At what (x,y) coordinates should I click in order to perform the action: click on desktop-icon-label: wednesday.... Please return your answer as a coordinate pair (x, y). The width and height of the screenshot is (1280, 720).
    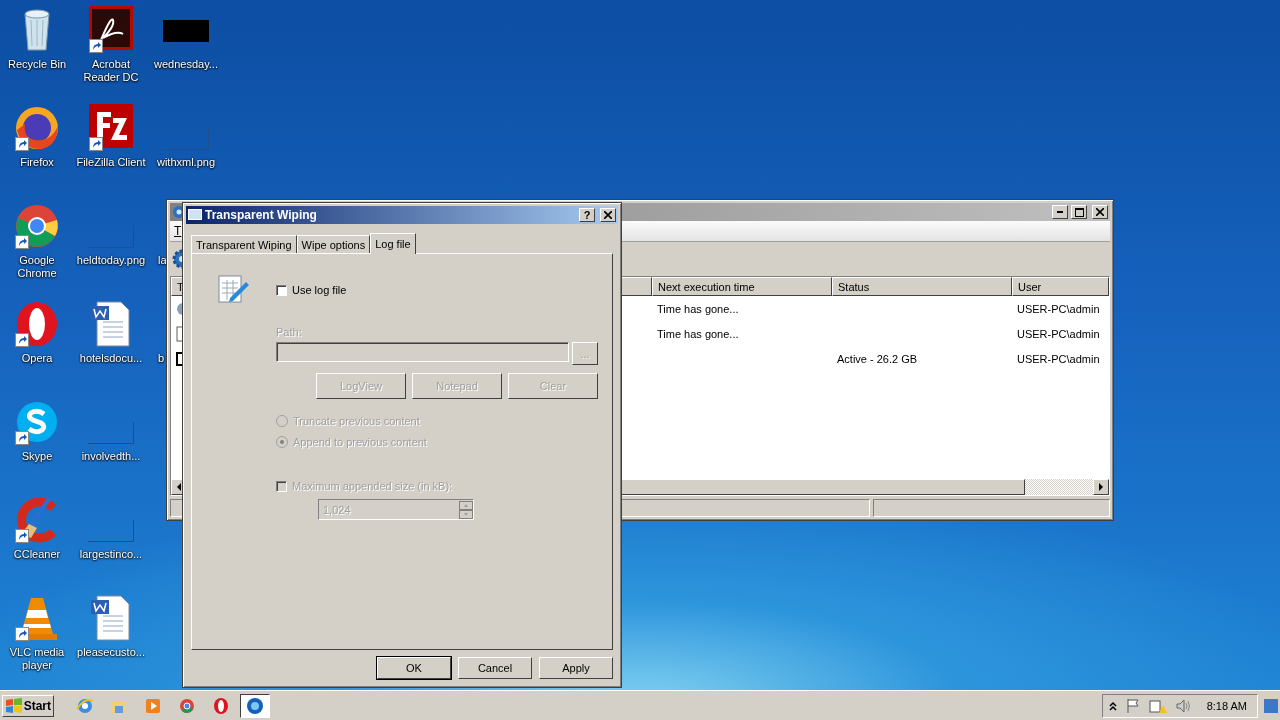
    Looking at the image, I should click on (186, 64).